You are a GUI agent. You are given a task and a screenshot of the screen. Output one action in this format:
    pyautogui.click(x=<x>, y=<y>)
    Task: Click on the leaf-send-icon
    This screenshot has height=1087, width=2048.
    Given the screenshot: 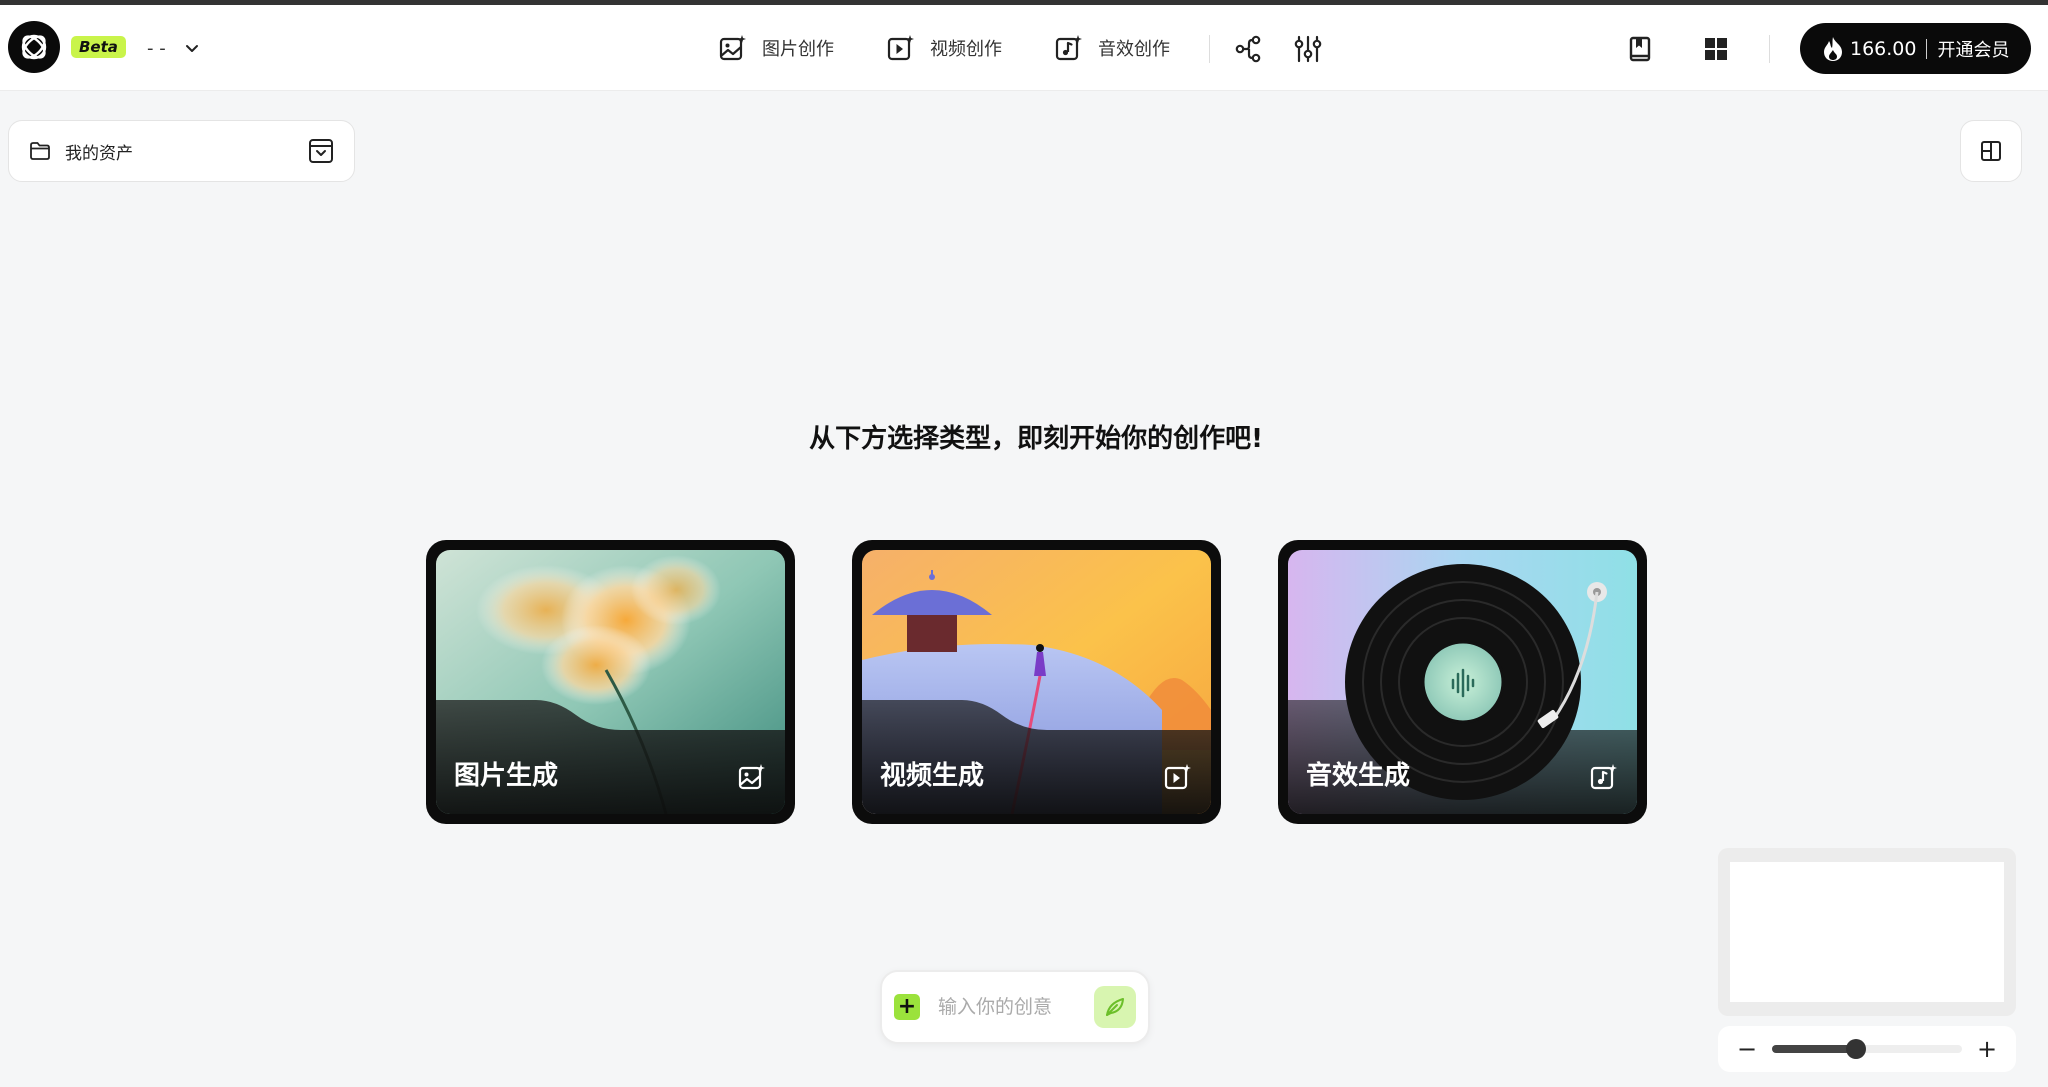 What is the action you would take?
    pyautogui.click(x=1115, y=1007)
    